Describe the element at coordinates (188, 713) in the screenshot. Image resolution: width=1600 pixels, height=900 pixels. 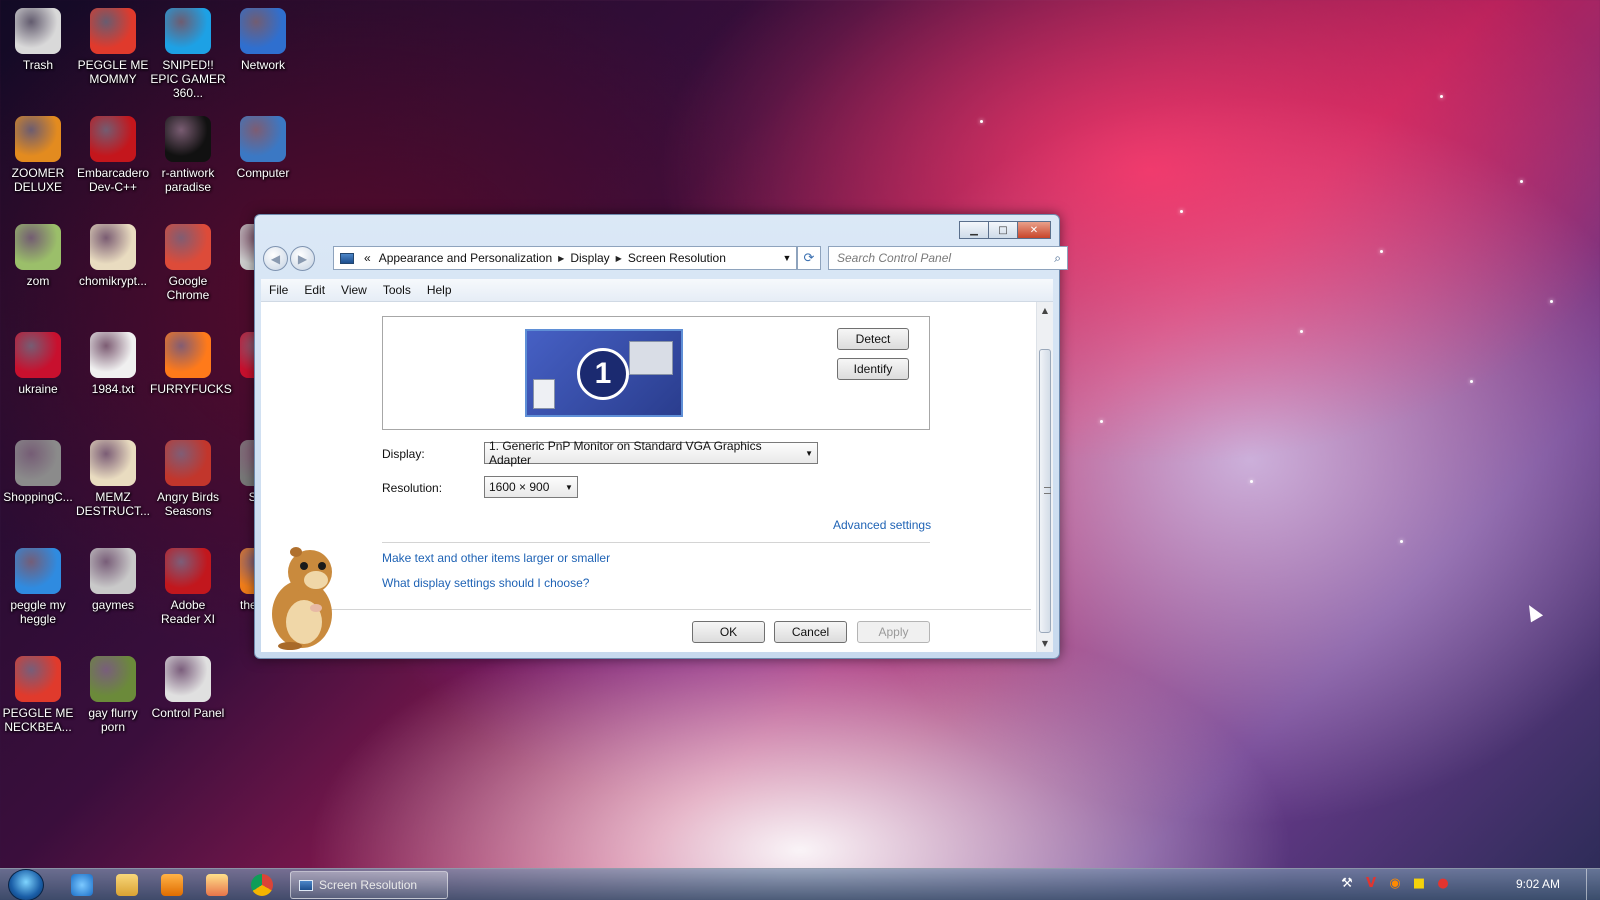
I see `desktop-icon-label: Control Panel` at that location.